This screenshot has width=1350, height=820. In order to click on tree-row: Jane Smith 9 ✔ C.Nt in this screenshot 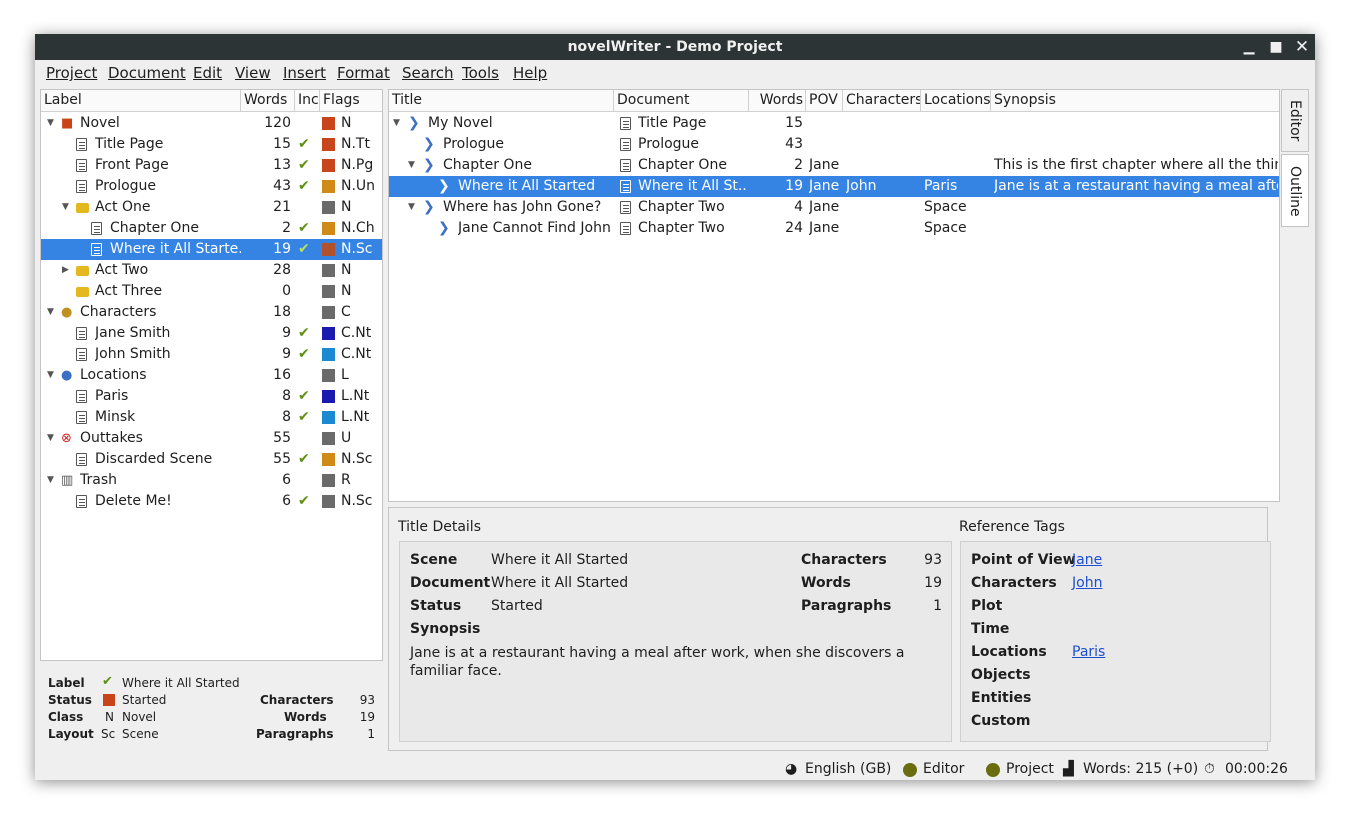, I will do `click(211, 333)`.